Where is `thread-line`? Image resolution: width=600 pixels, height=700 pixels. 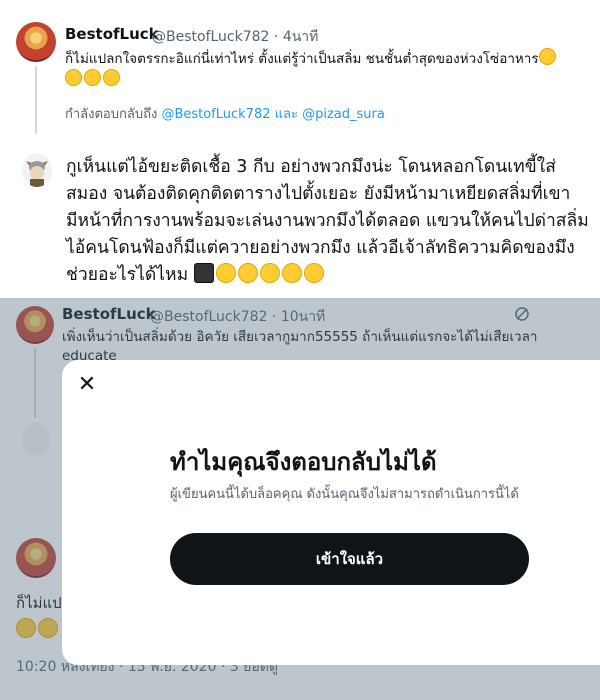 thread-line is located at coordinates (36, 100).